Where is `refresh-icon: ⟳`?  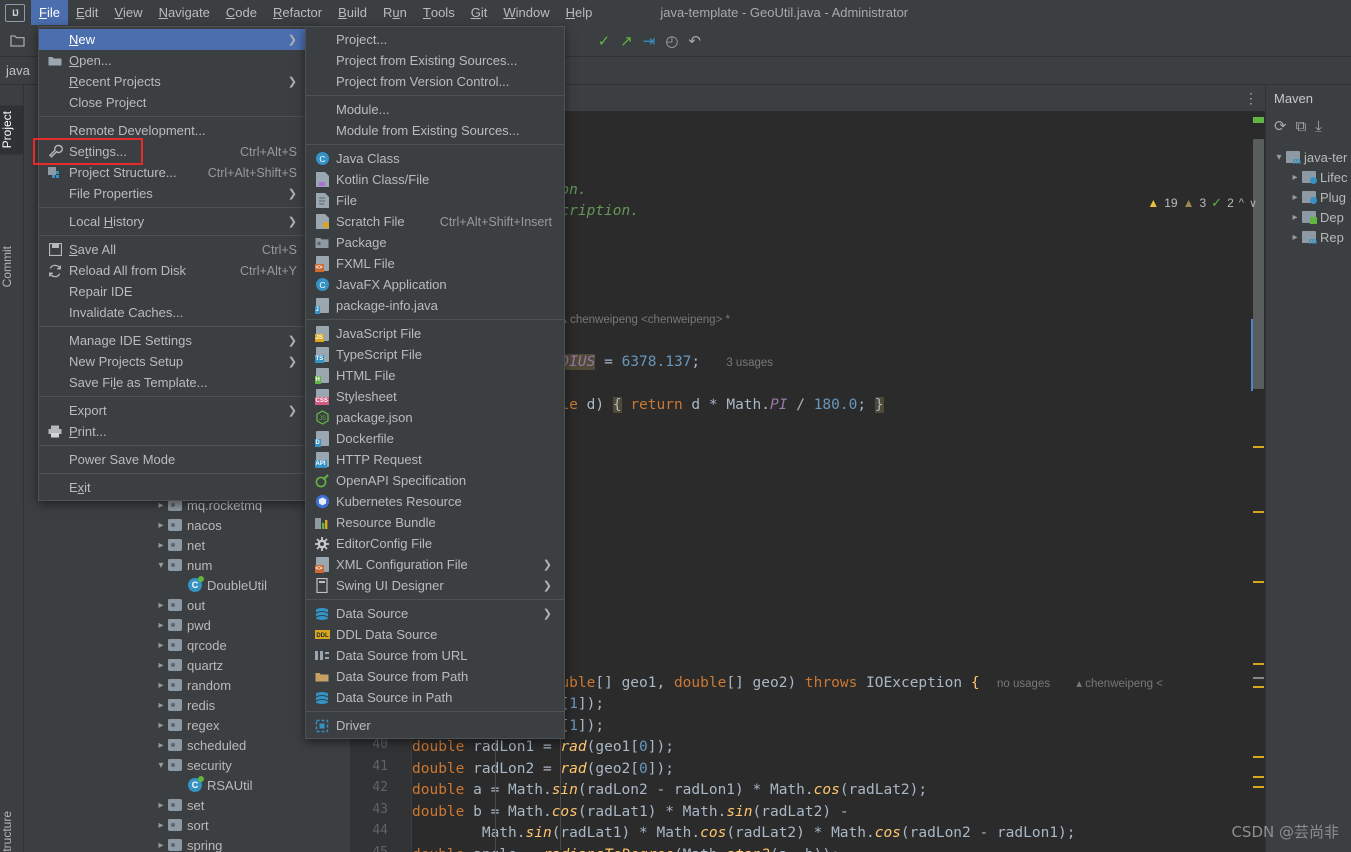
refresh-icon: ⟳ is located at coordinates (1280, 126).